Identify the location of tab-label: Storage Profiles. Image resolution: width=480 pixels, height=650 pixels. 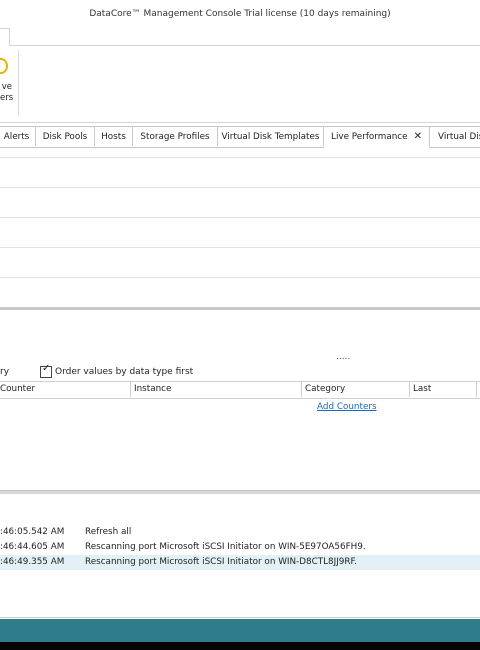
(175, 137).